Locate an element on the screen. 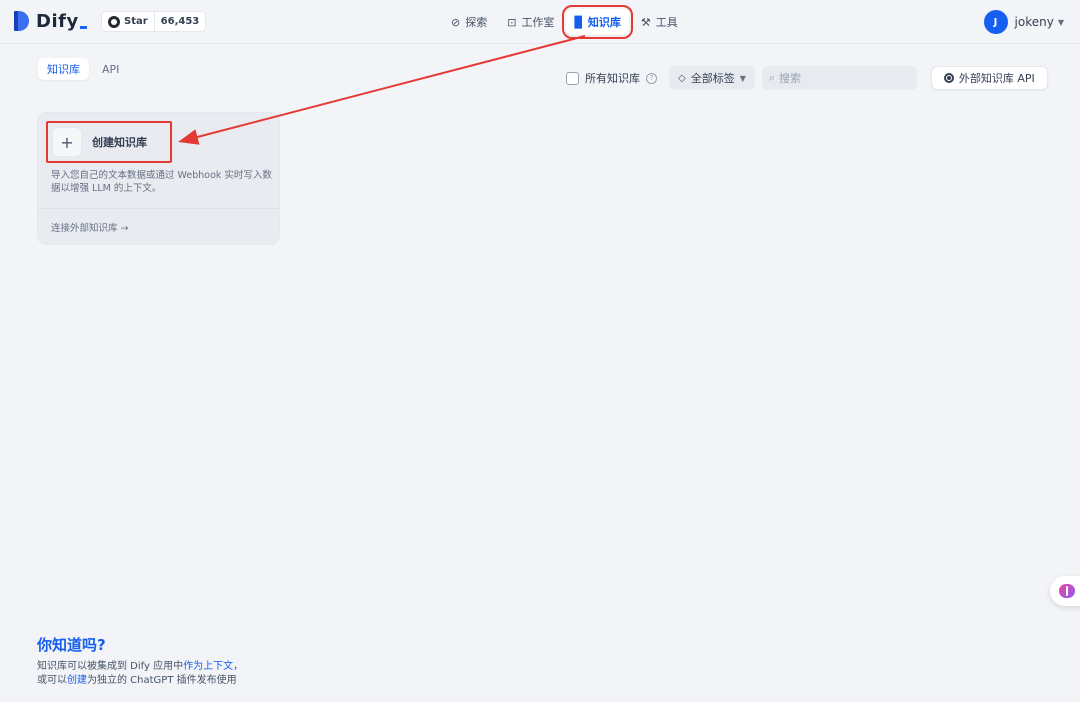  tips-title: 你知道吗? is located at coordinates (71, 645).